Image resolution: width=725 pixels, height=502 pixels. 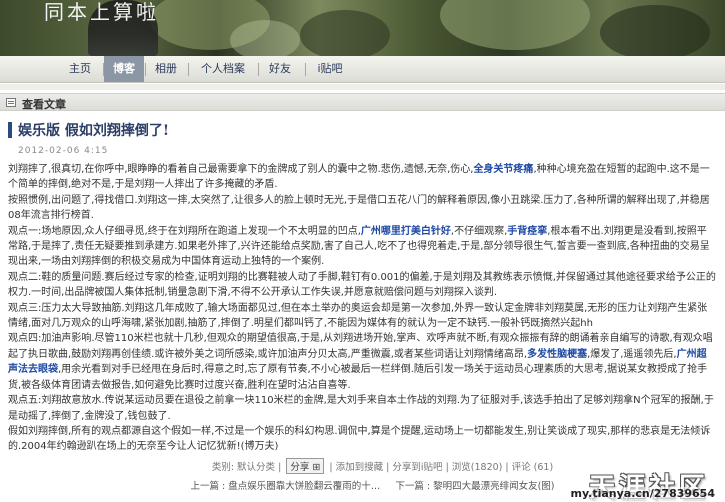 What do you see at coordinates (632, 354) in the screenshot?
I see `paragraph-text: ,爆发了,遥遥领先后,` at bounding box center [632, 354].